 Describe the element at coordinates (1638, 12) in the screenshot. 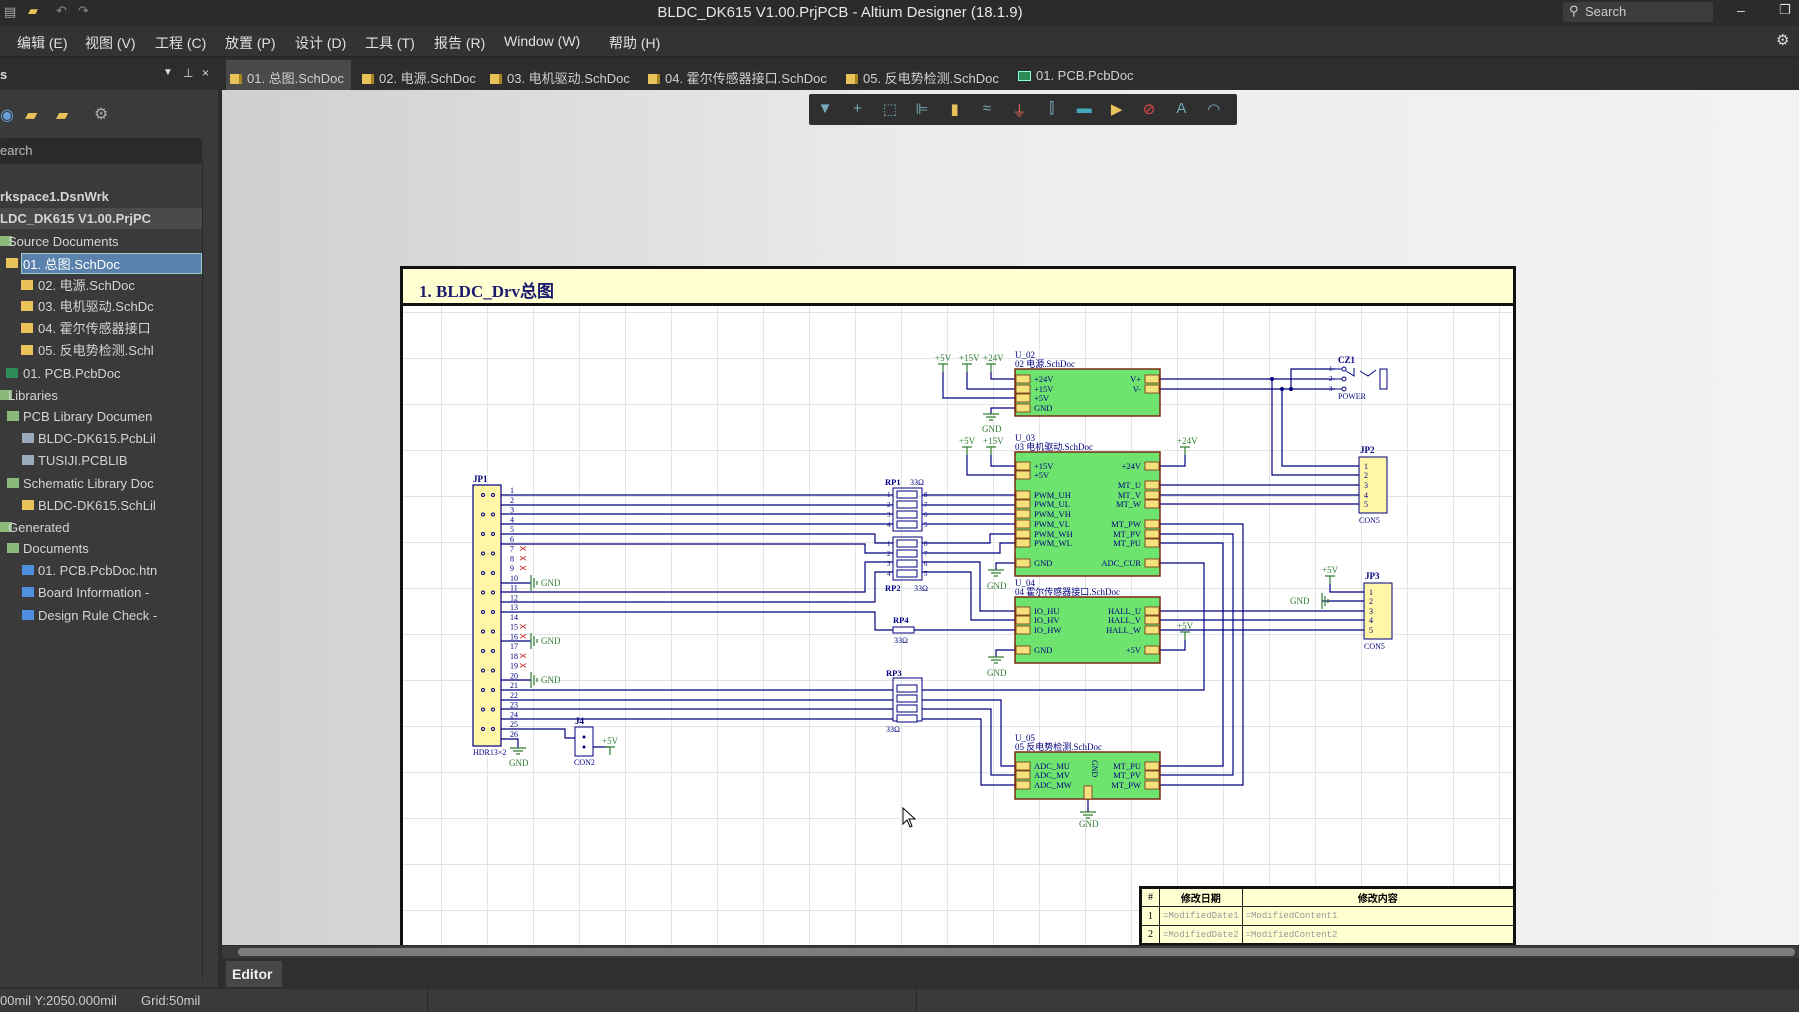

I see `global-search-input: ⚲ Search` at that location.